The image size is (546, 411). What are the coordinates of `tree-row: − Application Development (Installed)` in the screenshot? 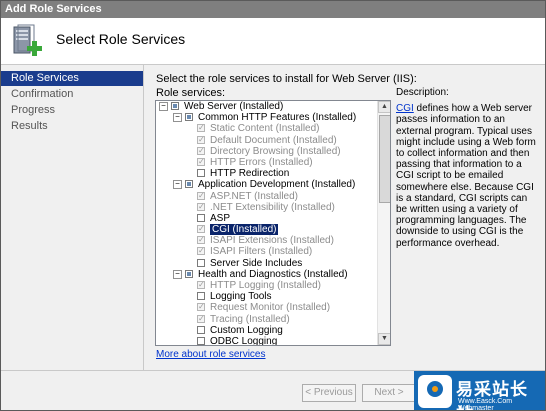 It's located at (266, 184).